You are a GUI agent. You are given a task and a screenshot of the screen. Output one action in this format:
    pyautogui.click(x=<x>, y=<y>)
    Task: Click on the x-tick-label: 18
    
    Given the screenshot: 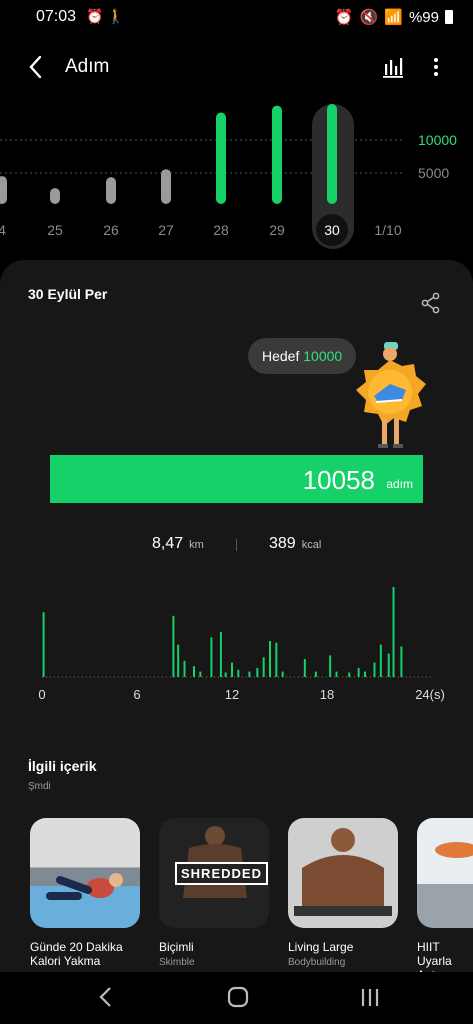 What is the action you would take?
    pyautogui.click(x=327, y=694)
    